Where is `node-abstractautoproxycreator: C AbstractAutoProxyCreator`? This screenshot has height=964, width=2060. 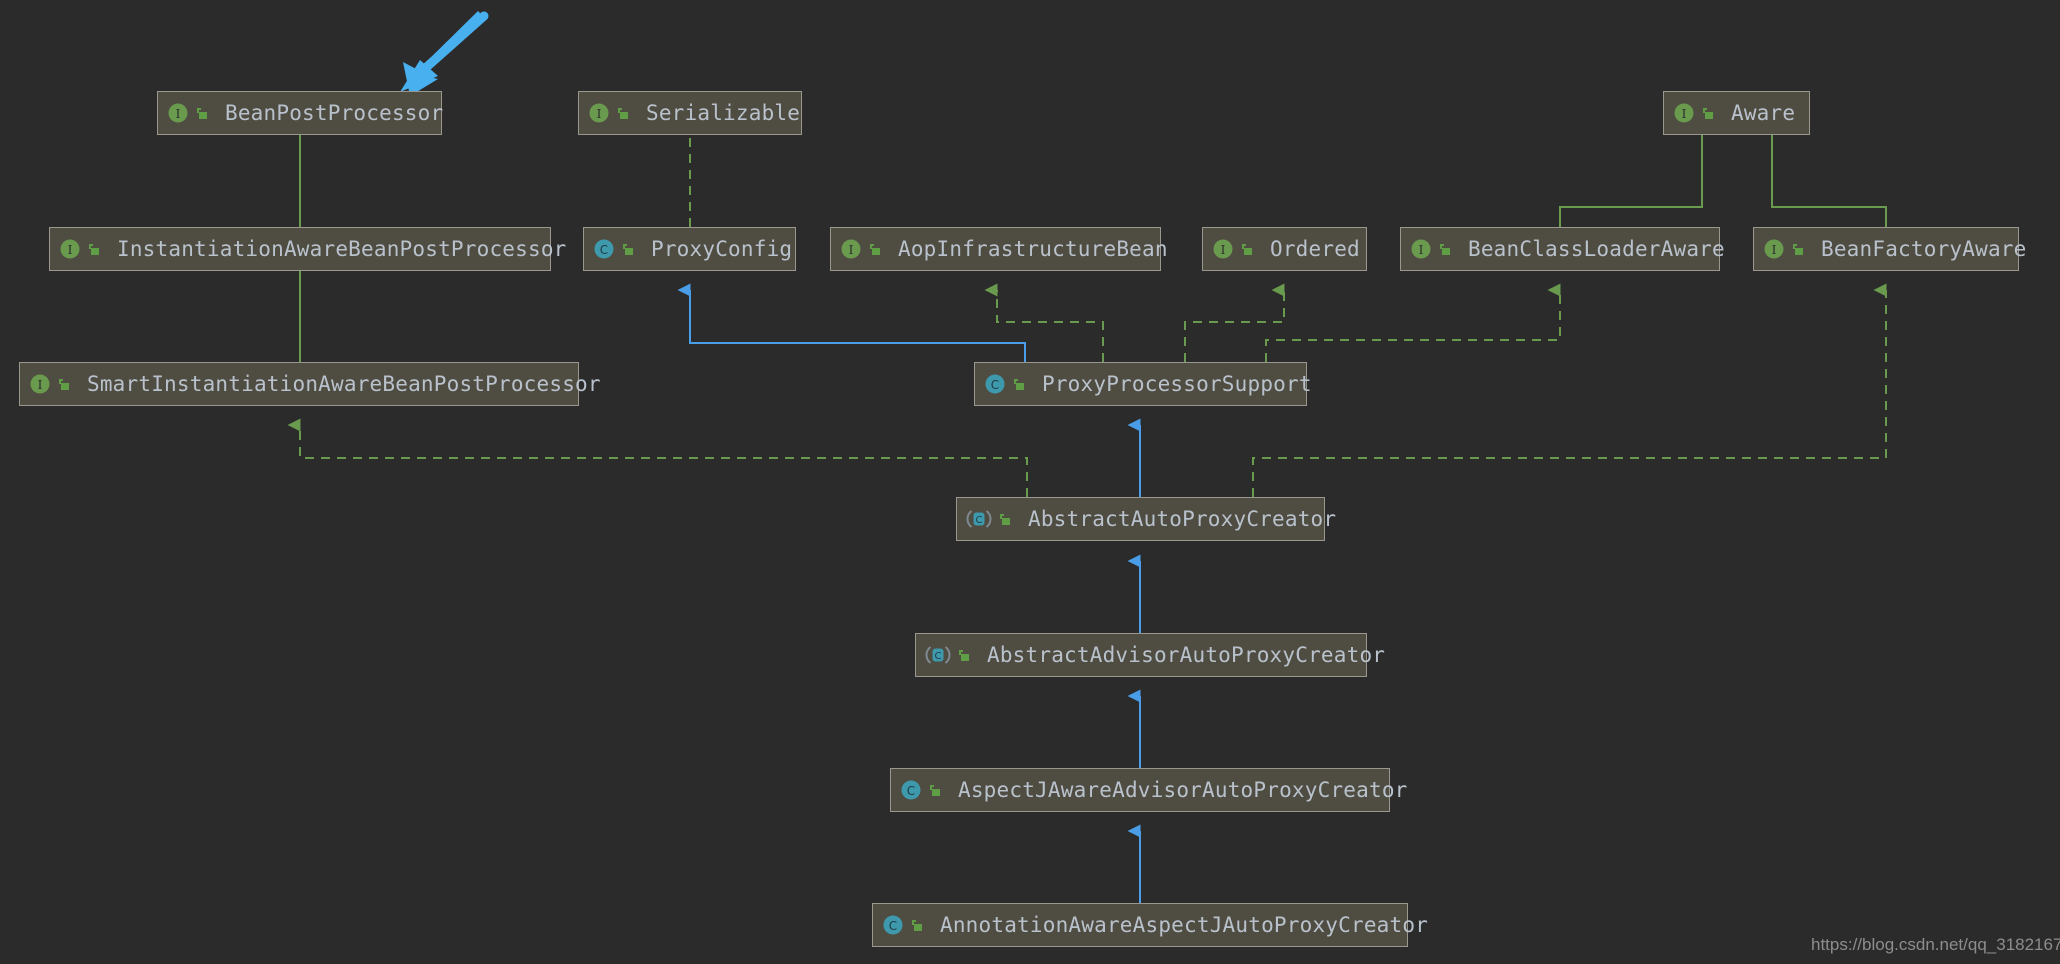 node-abstractautoproxycreator: C AbstractAutoProxyCreator is located at coordinates (1146, 519).